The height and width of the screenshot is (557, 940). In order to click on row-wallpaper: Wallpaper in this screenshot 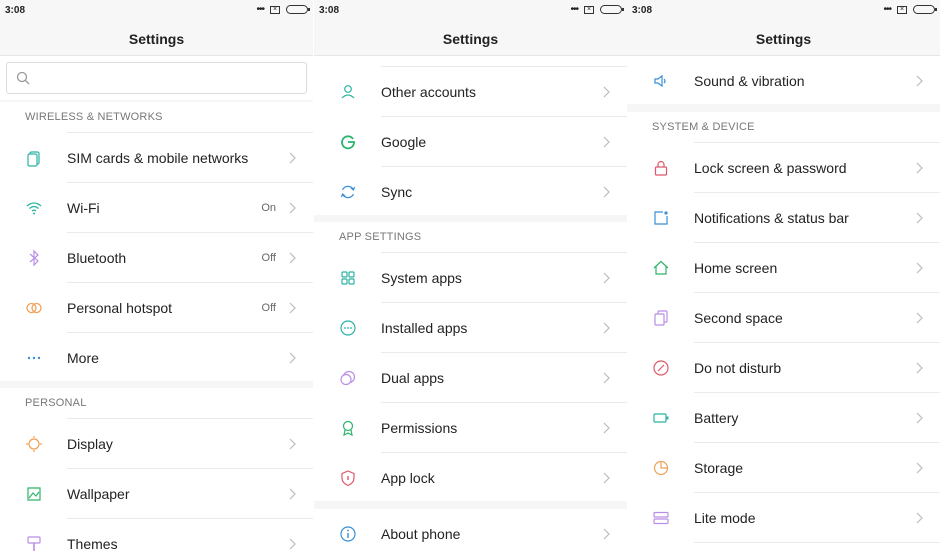, I will do `click(156, 494)`.